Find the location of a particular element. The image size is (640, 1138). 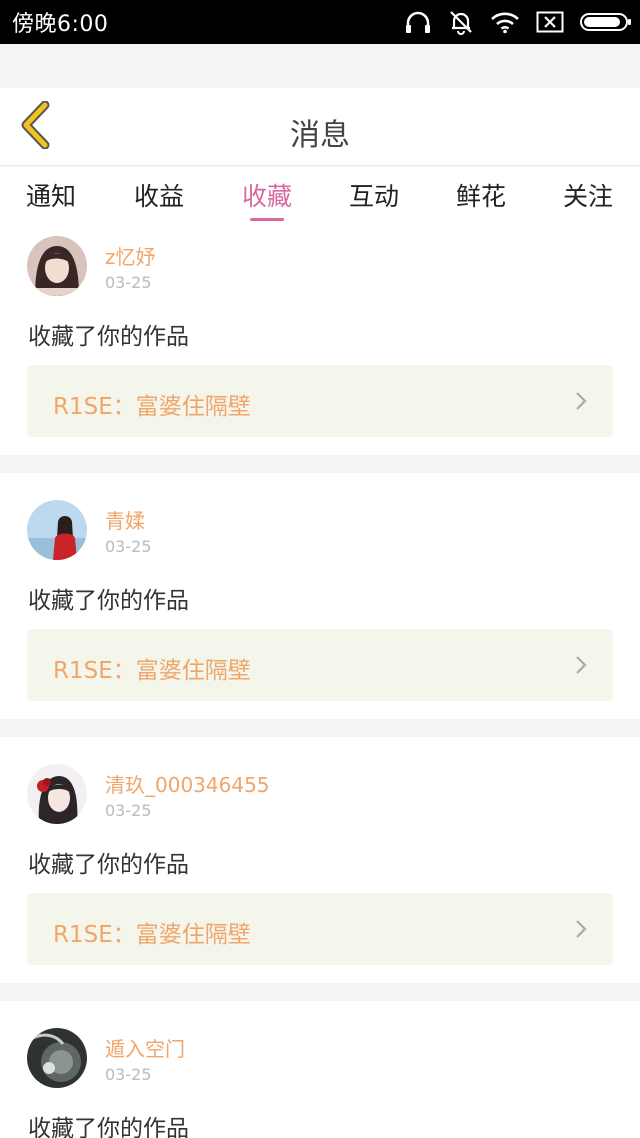

tab-label: 通知 is located at coordinates (51, 196).